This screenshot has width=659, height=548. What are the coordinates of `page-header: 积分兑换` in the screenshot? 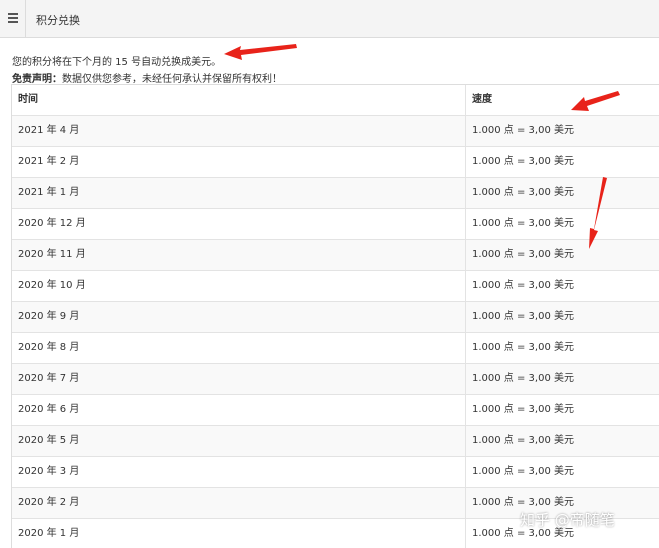 It's located at (329, 19).